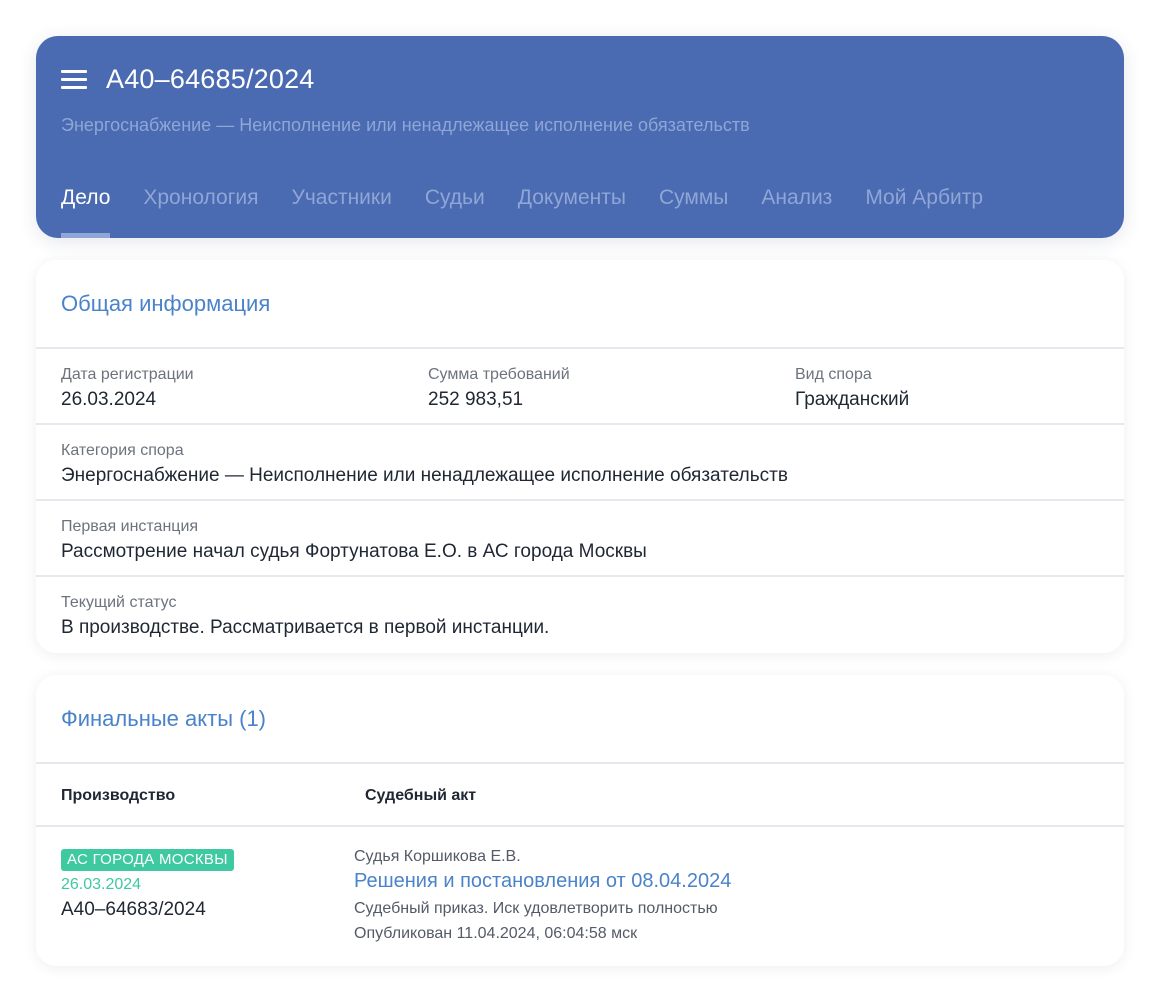  I want to click on general-info-title: Общая информация, so click(166, 303).